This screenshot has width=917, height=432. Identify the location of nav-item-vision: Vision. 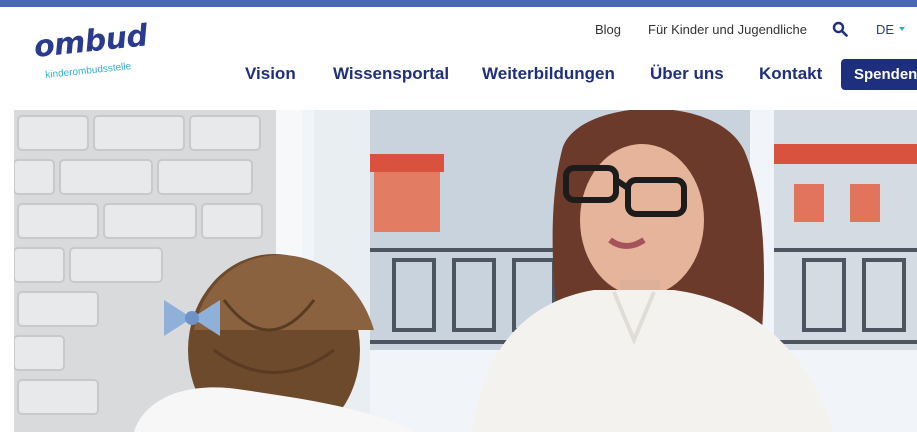
(270, 74).